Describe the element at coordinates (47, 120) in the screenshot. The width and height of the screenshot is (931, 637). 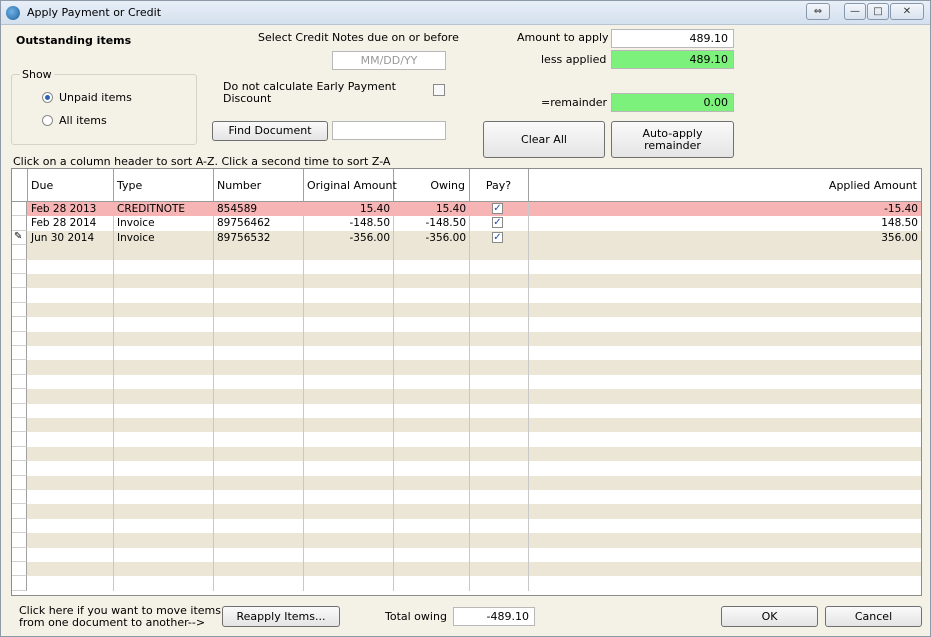
I see `radio-all-items` at that location.